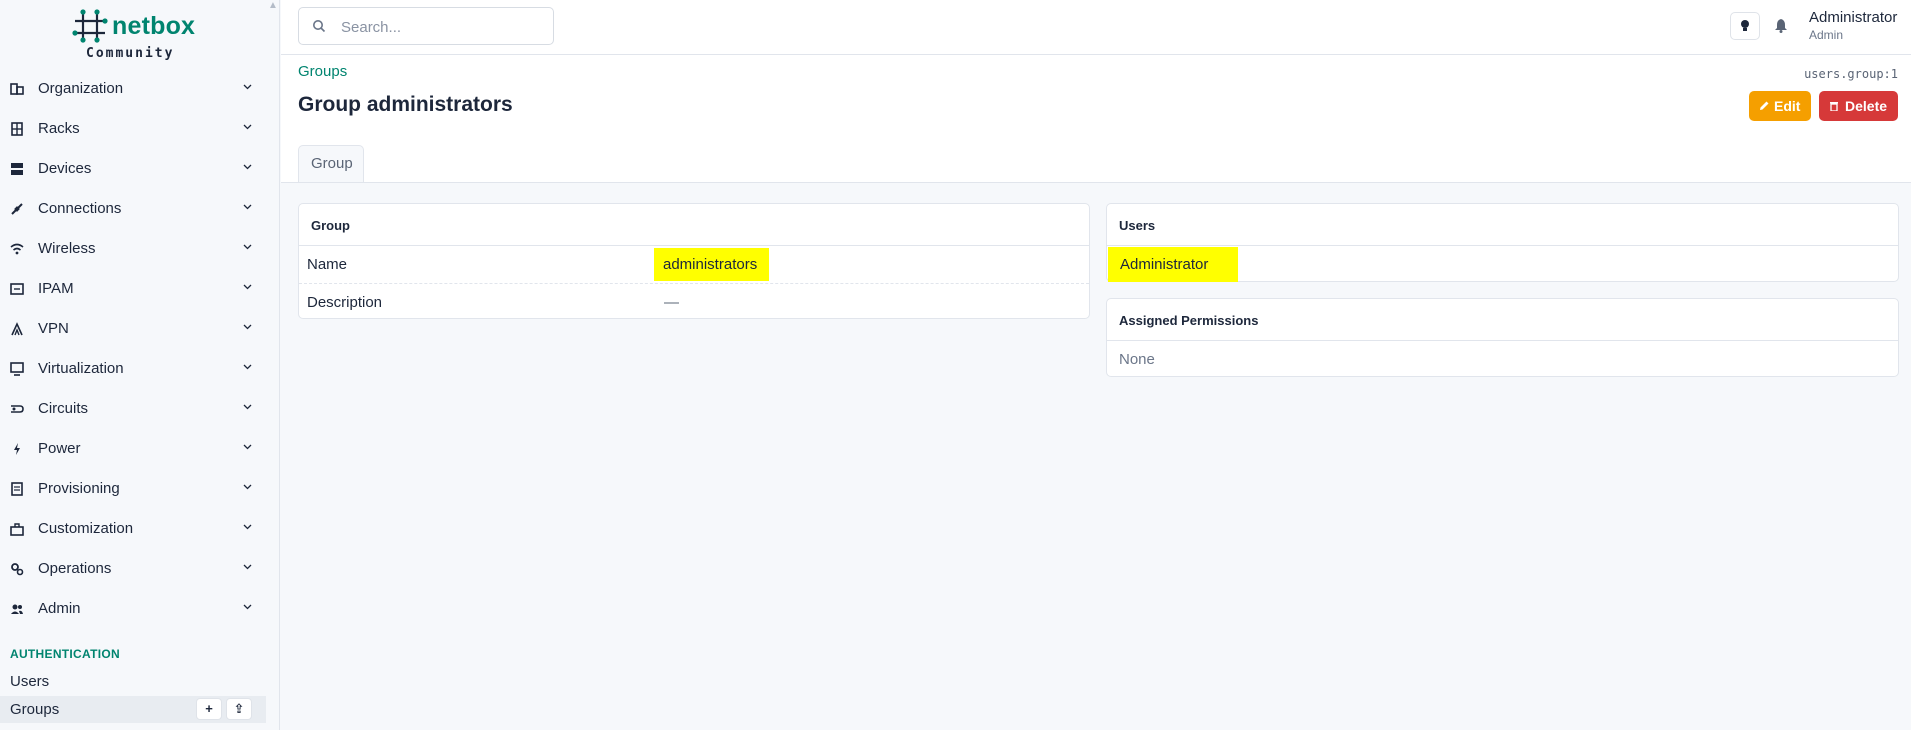  I want to click on menu-label: Operations, so click(75, 568).